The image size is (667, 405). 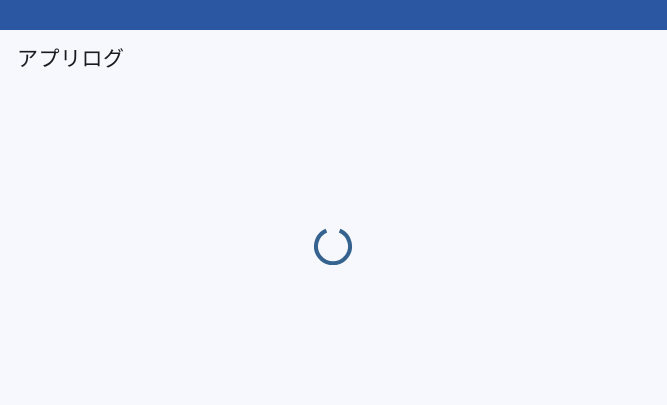 What do you see at coordinates (333, 15) in the screenshot?
I see `top-app-bar` at bounding box center [333, 15].